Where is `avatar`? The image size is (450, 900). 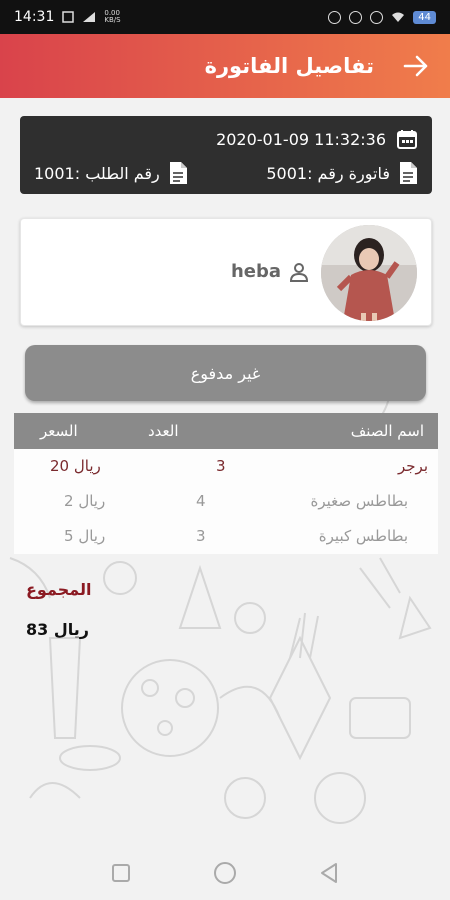
avatar is located at coordinates (369, 273).